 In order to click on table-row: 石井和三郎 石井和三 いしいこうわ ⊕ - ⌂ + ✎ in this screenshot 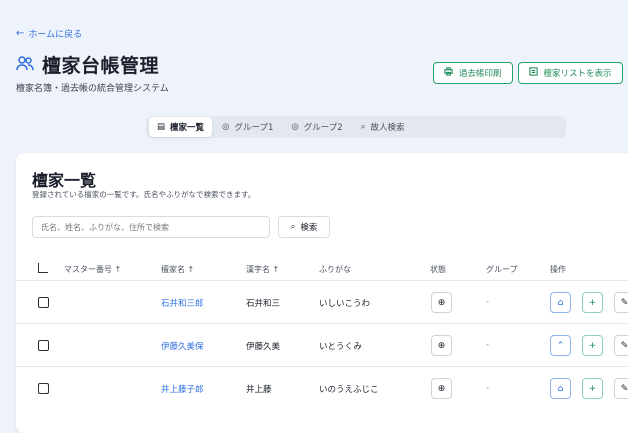, I will do `click(322, 302)`.